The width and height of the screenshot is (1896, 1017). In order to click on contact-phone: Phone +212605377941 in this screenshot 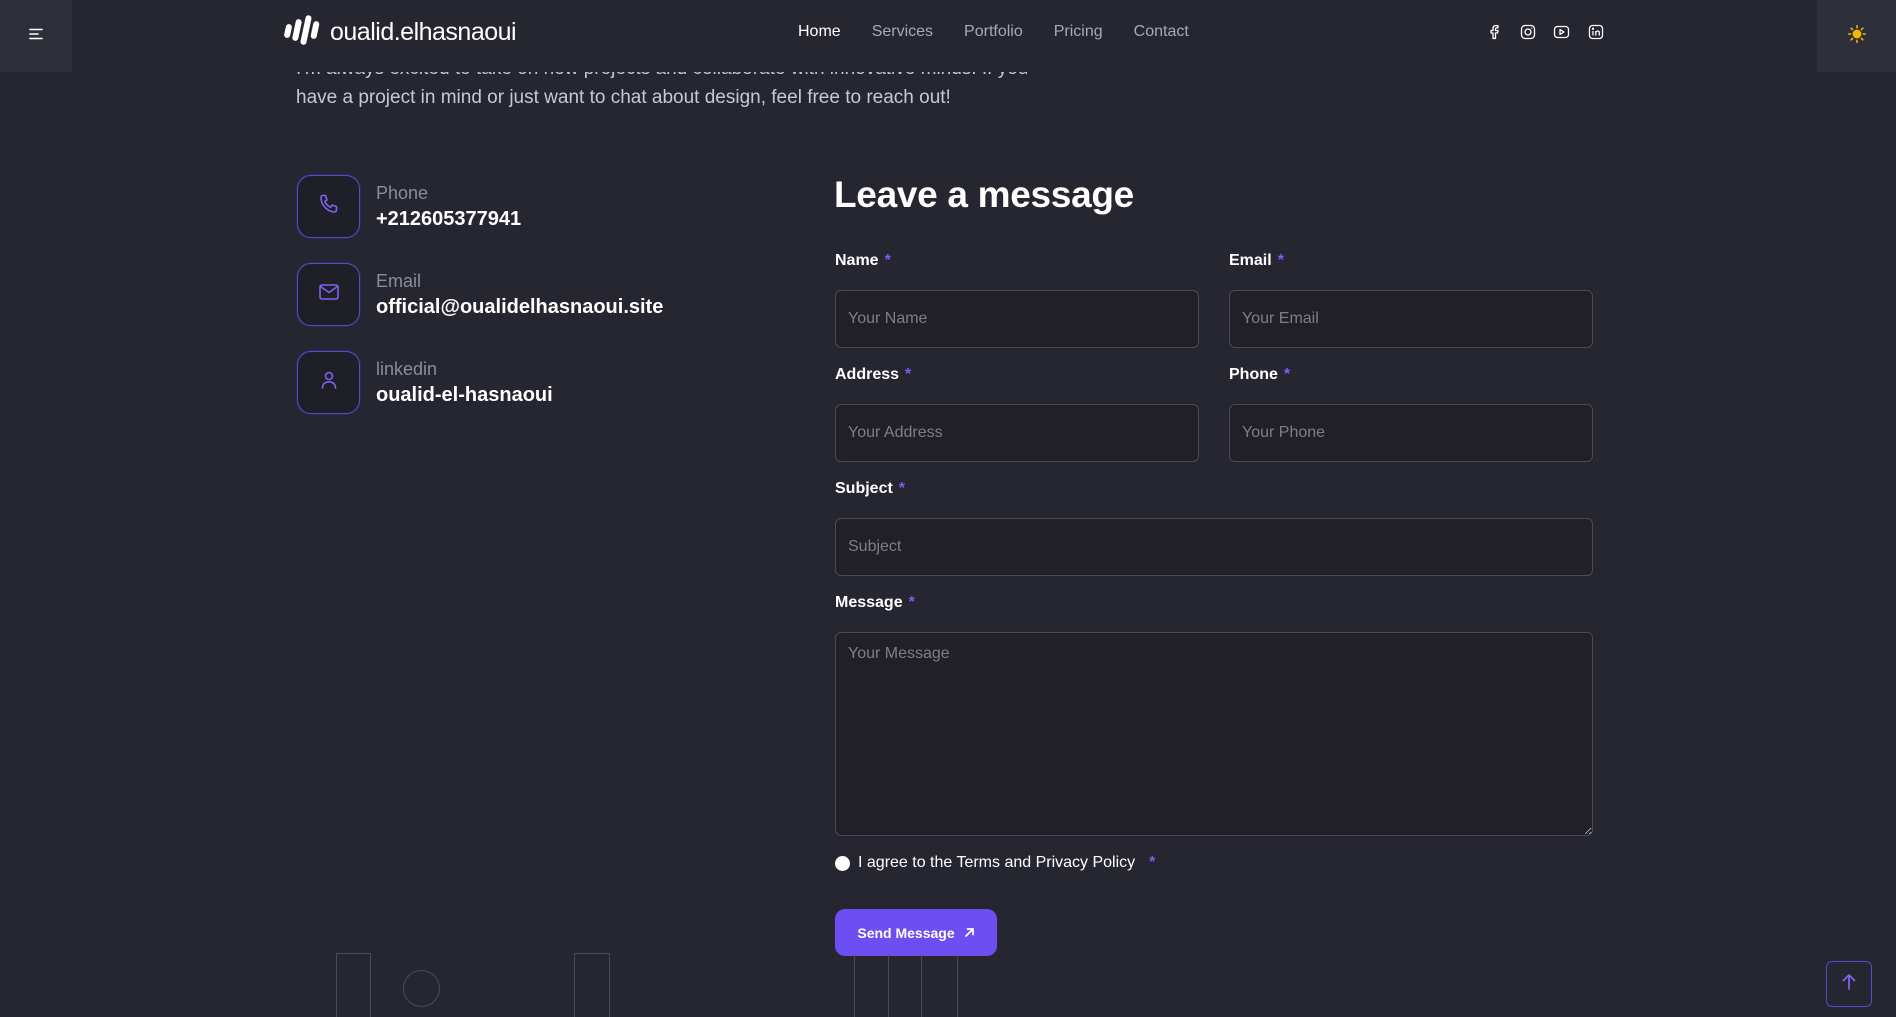, I will do `click(409, 206)`.